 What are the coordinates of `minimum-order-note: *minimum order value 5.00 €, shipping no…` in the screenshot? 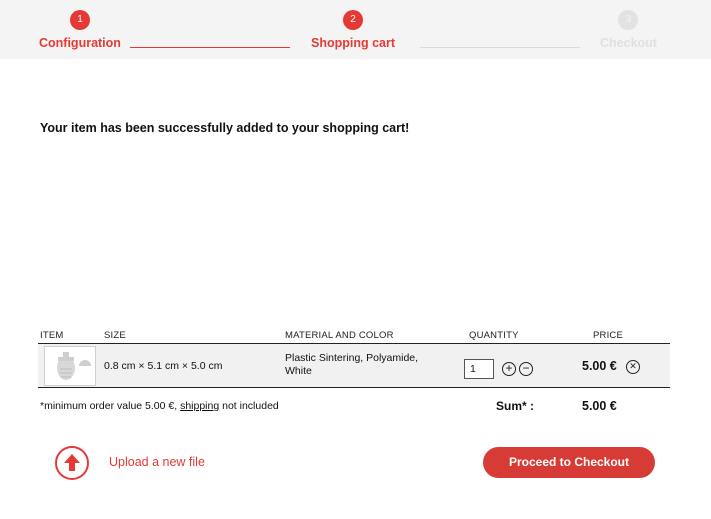 It's located at (159, 406).